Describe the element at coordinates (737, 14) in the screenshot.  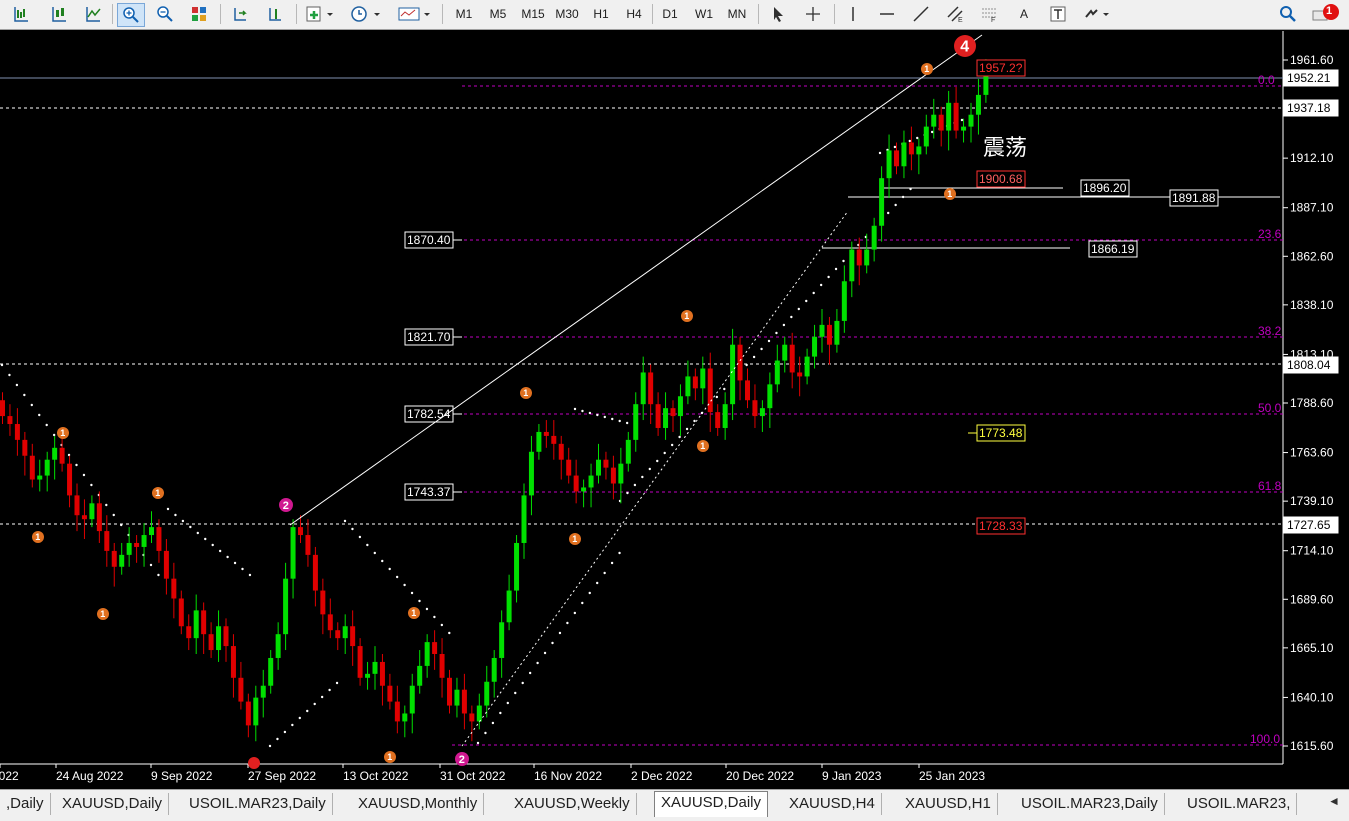
I see `tf-mn-button: MN` at that location.